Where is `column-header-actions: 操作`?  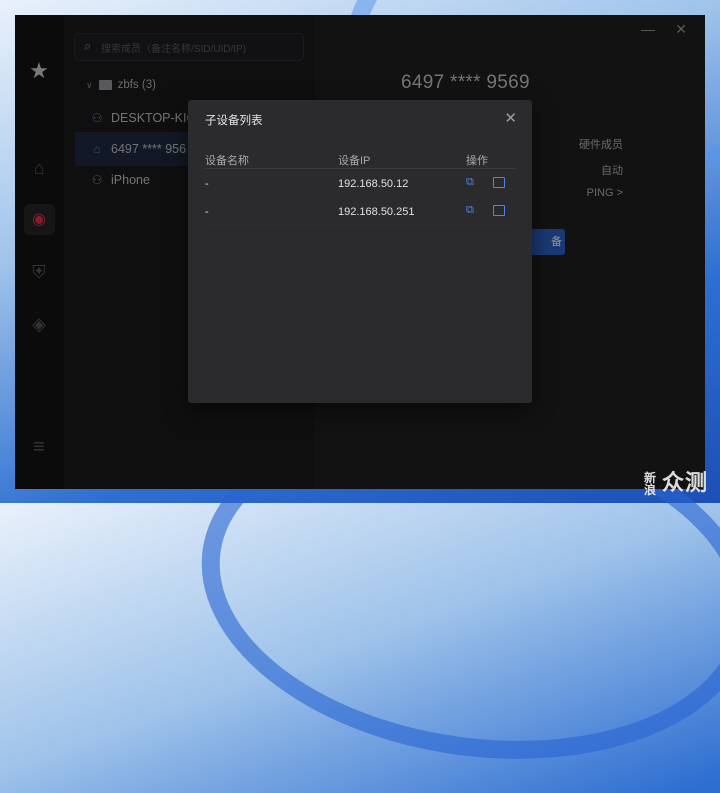 column-header-actions: 操作 is located at coordinates (477, 161).